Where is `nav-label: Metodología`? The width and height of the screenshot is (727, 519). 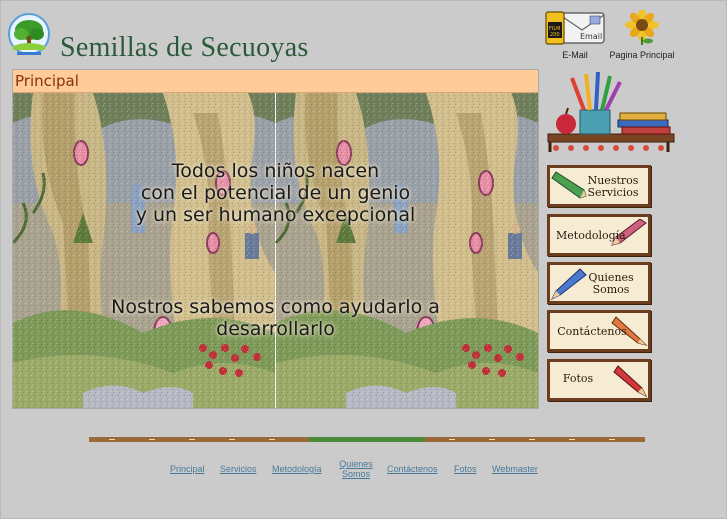
nav-label: Metodología is located at coordinates (591, 235).